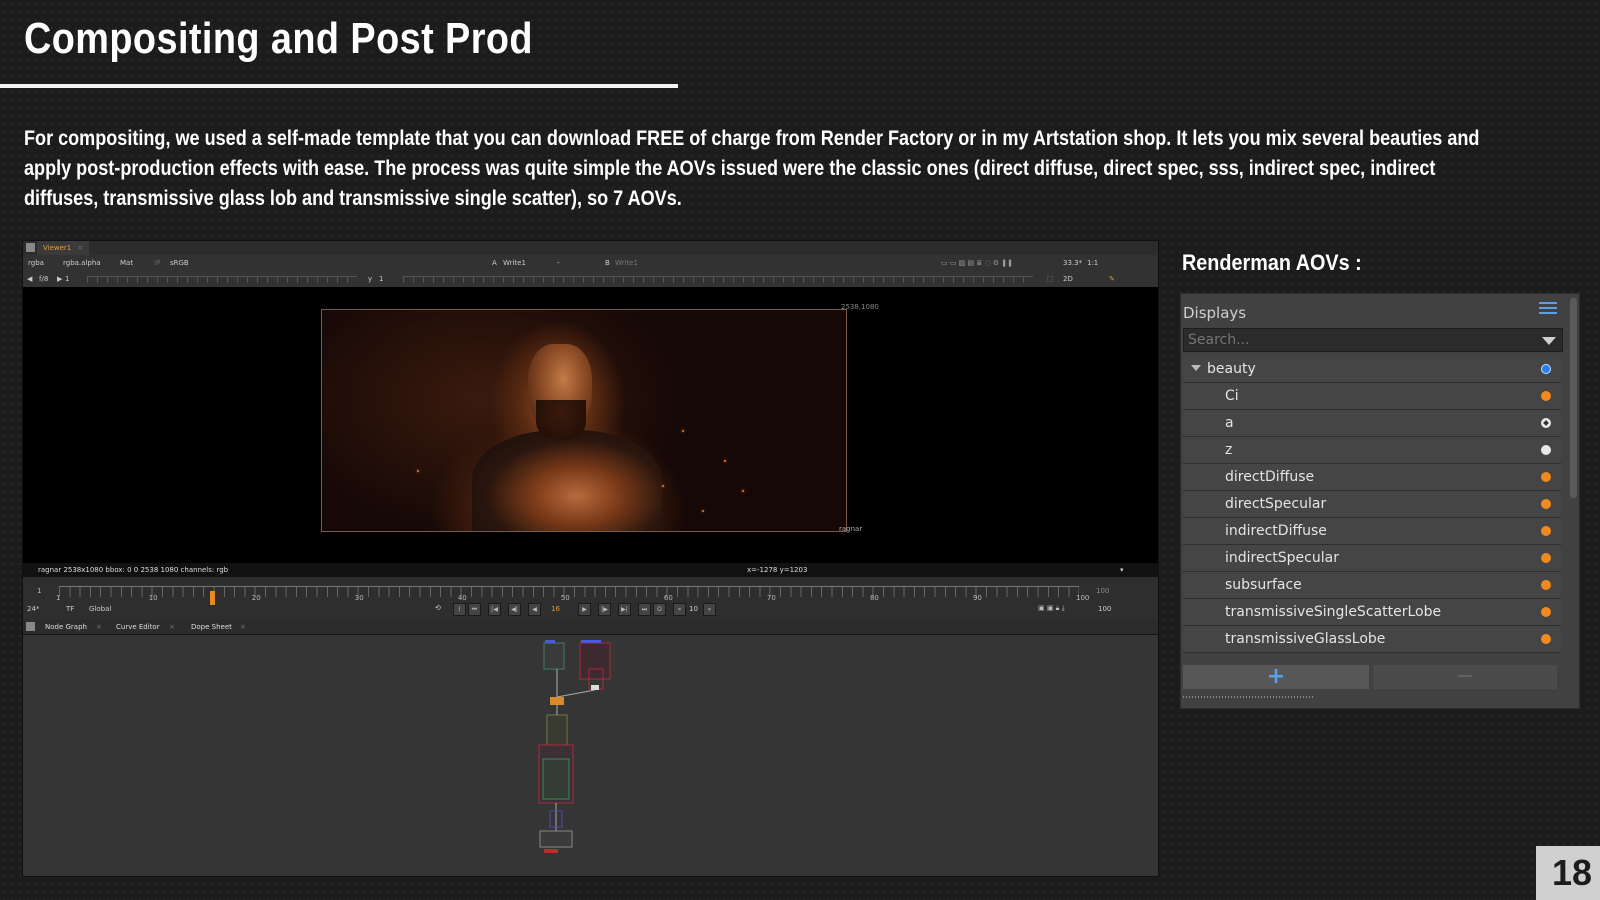 Image resolution: width=1600 pixels, height=900 pixels. Describe the element at coordinates (558, 263) in the screenshot. I see `compare-mode-dropdown: -` at that location.